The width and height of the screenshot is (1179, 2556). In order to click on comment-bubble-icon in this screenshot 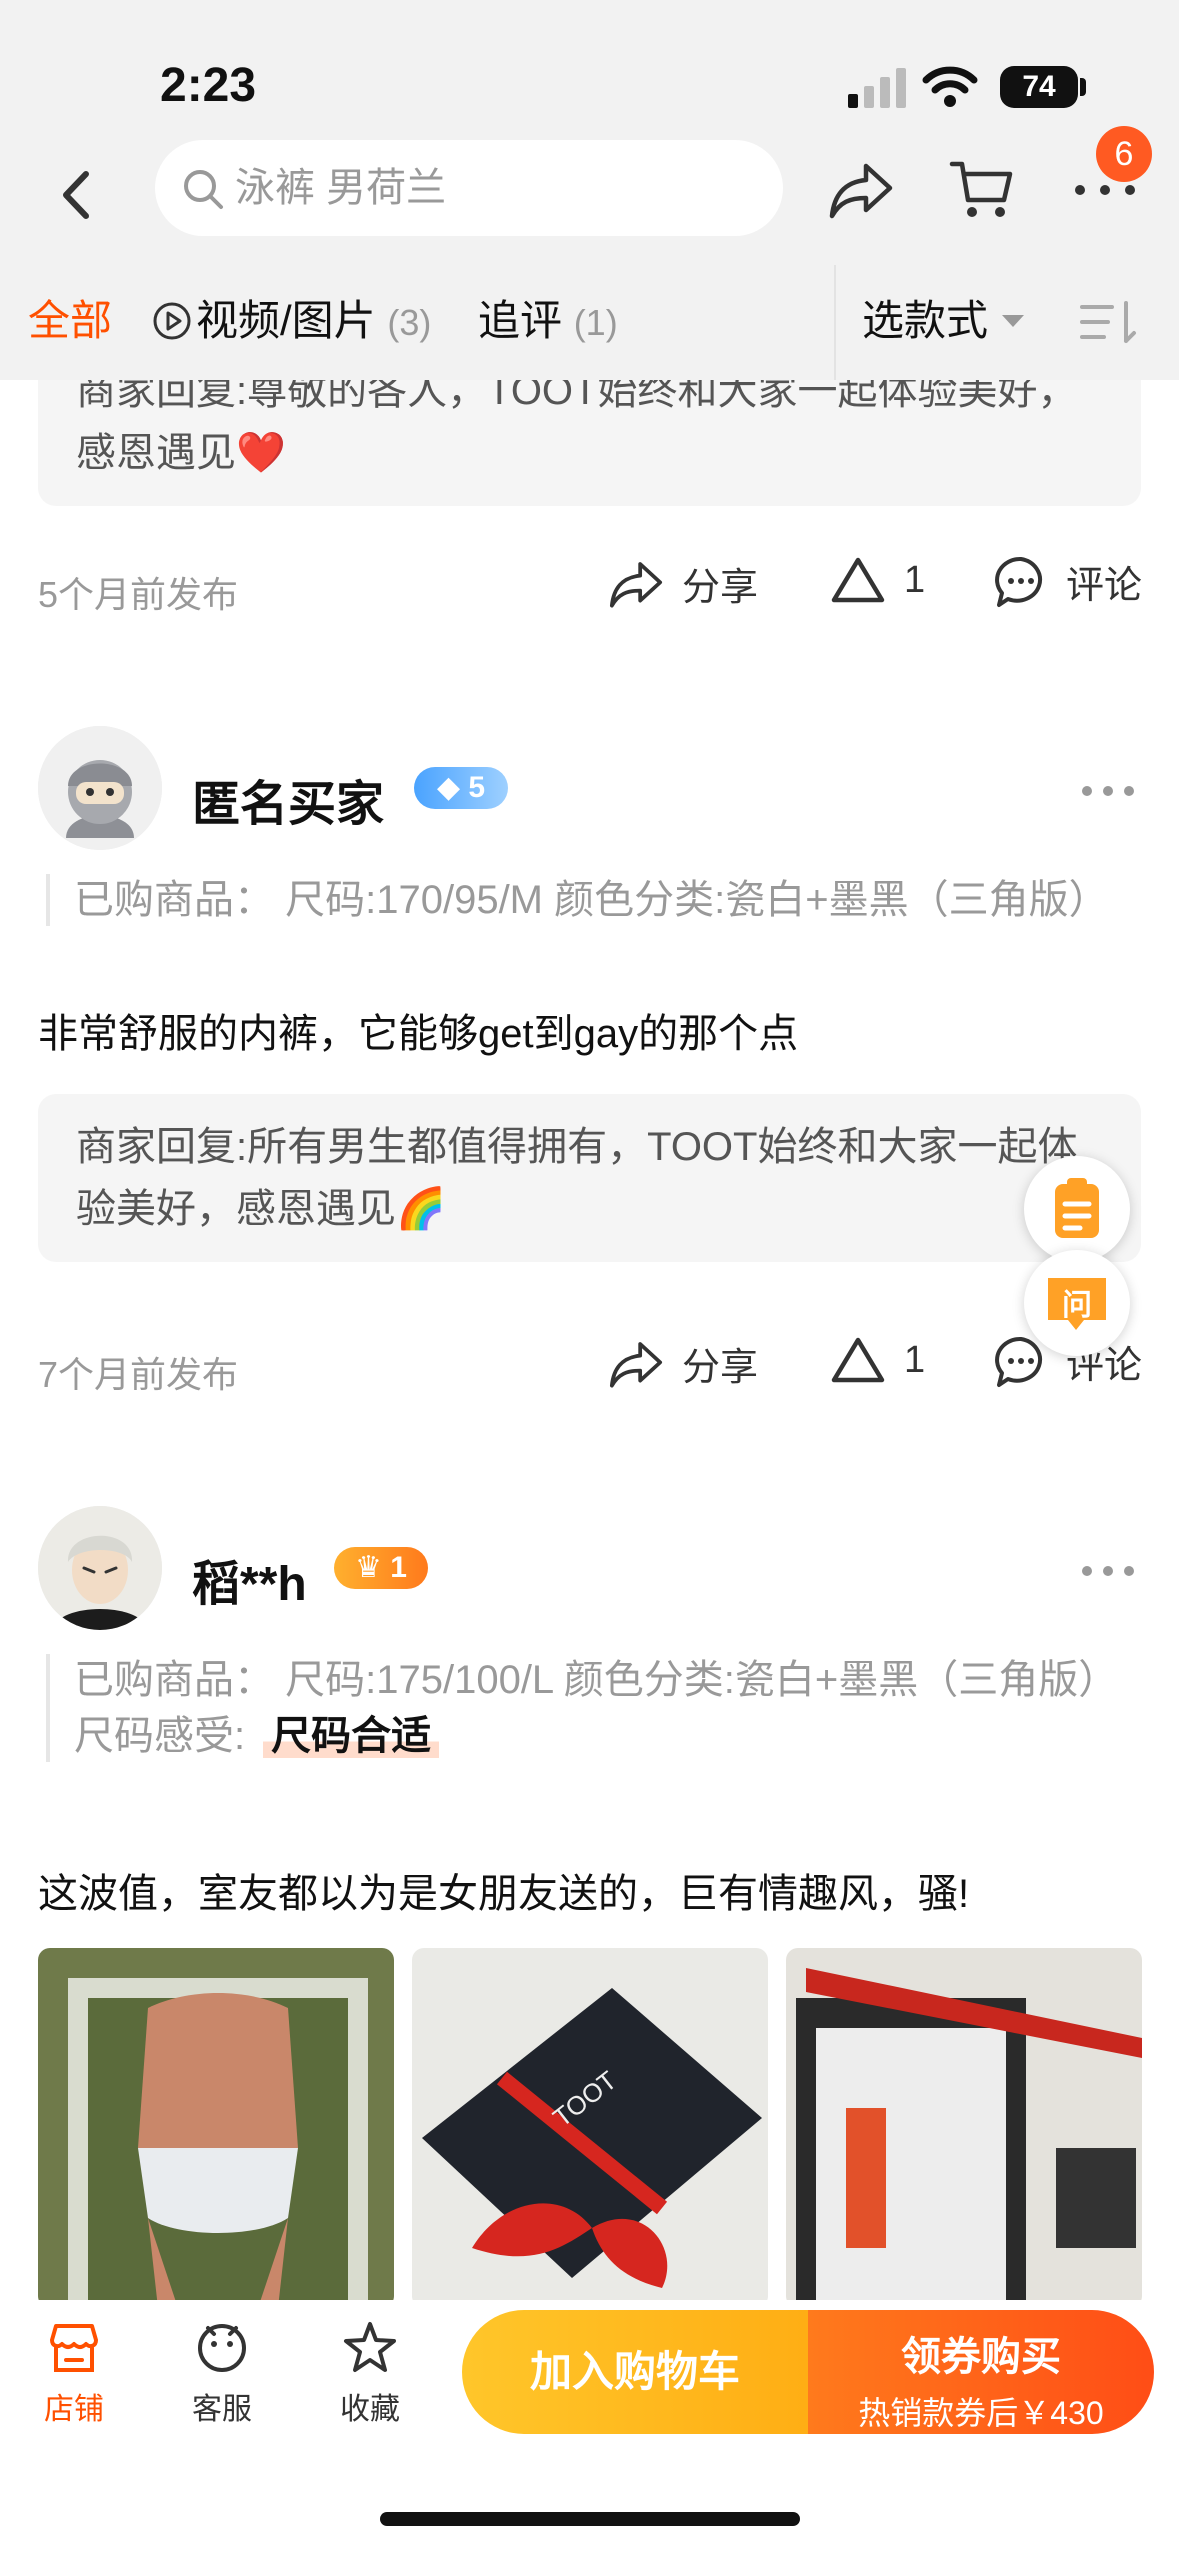, I will do `click(1018, 581)`.